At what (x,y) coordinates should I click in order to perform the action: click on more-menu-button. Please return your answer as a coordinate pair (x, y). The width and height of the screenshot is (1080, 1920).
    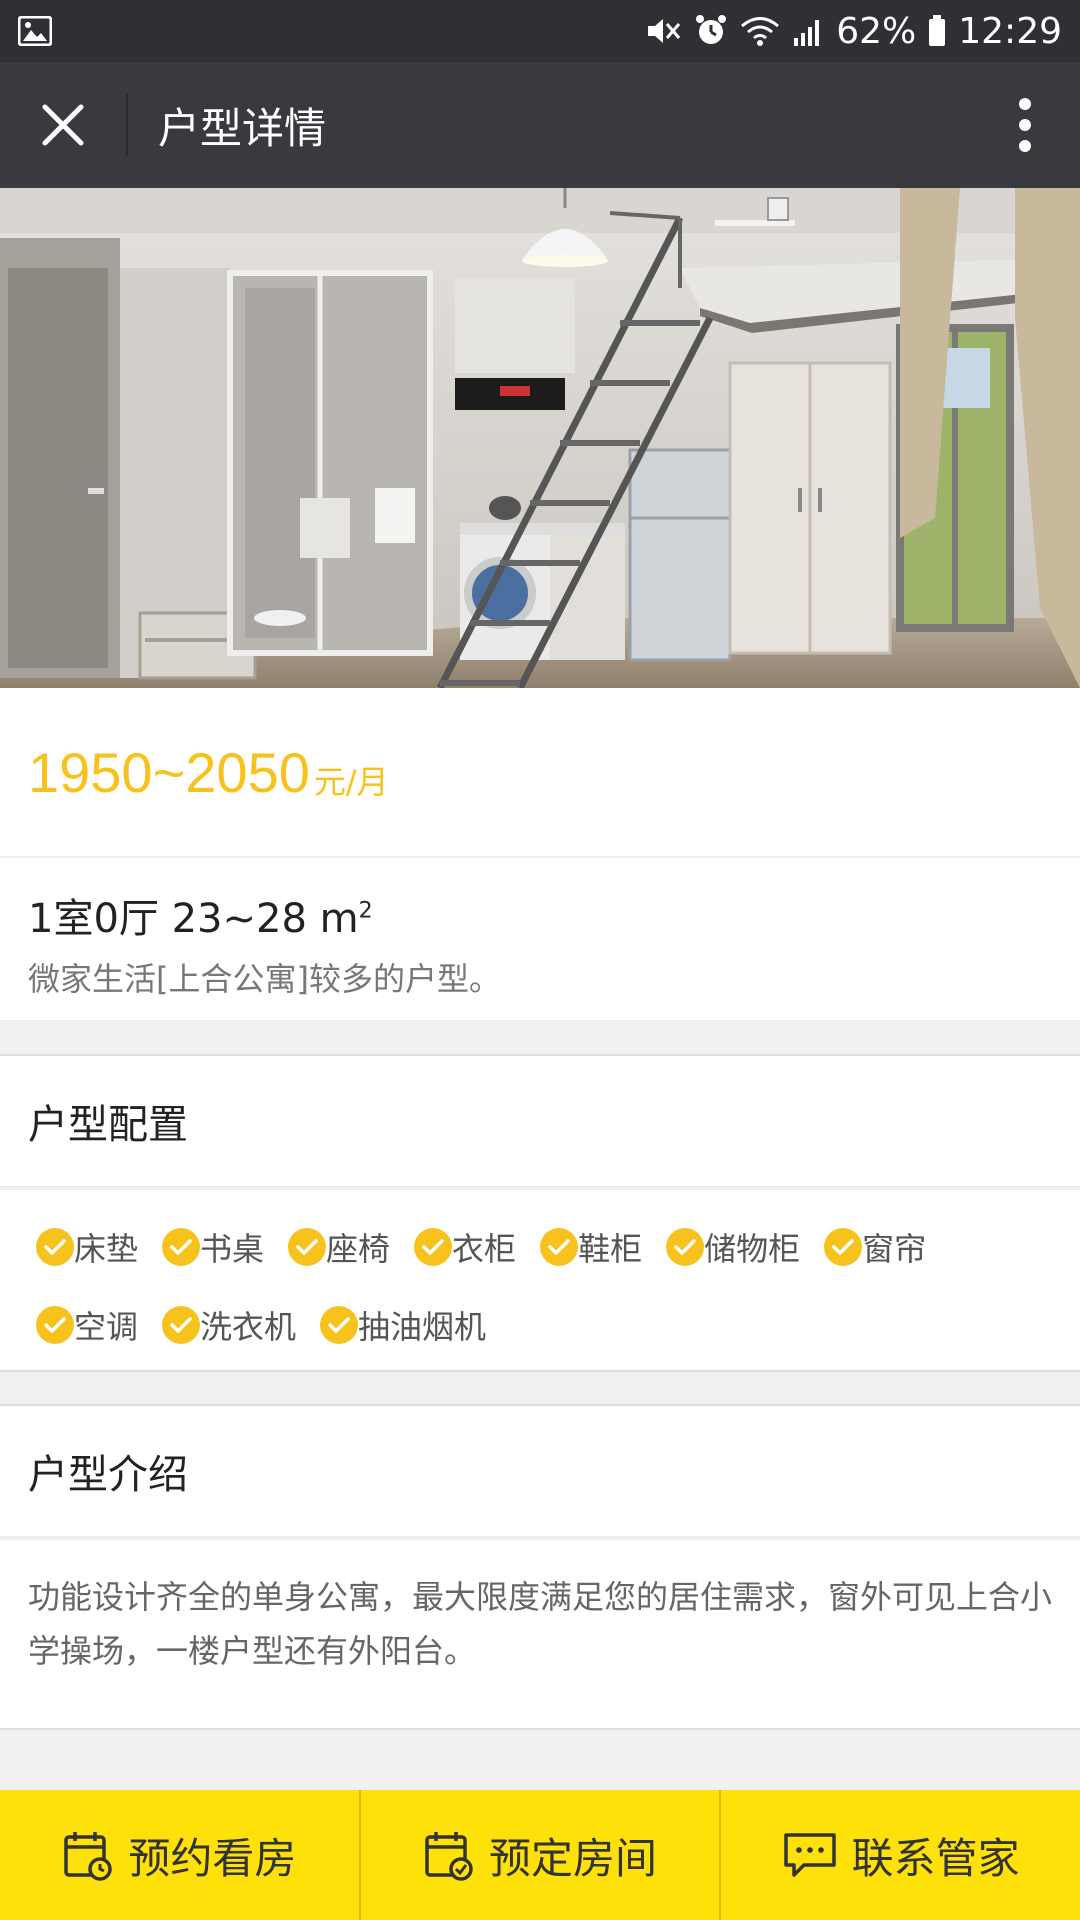
    Looking at the image, I should click on (1025, 125).